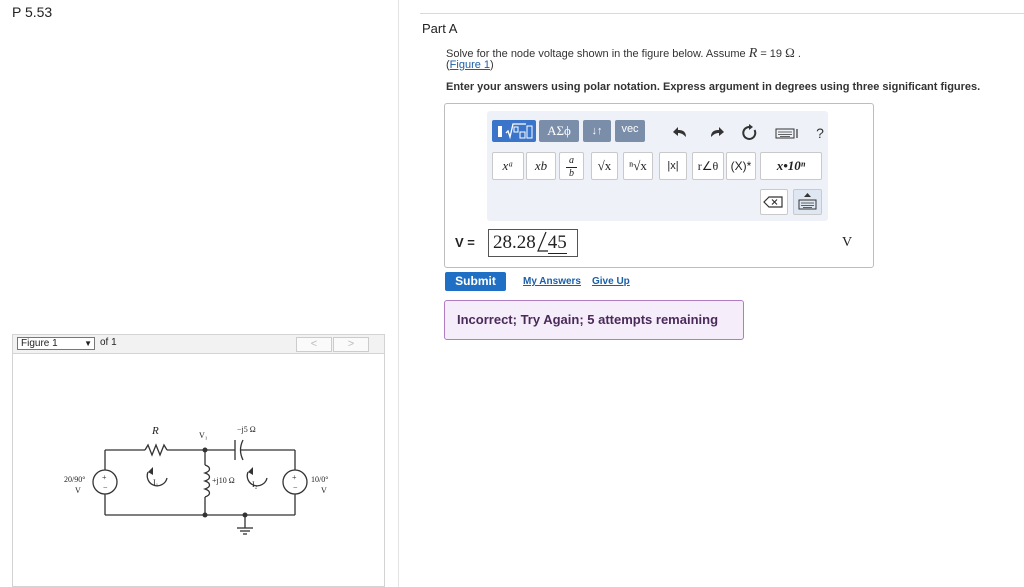 The width and height of the screenshot is (1024, 587). What do you see at coordinates (790, 52) in the screenshot?
I see `question-unit: Ω` at bounding box center [790, 52].